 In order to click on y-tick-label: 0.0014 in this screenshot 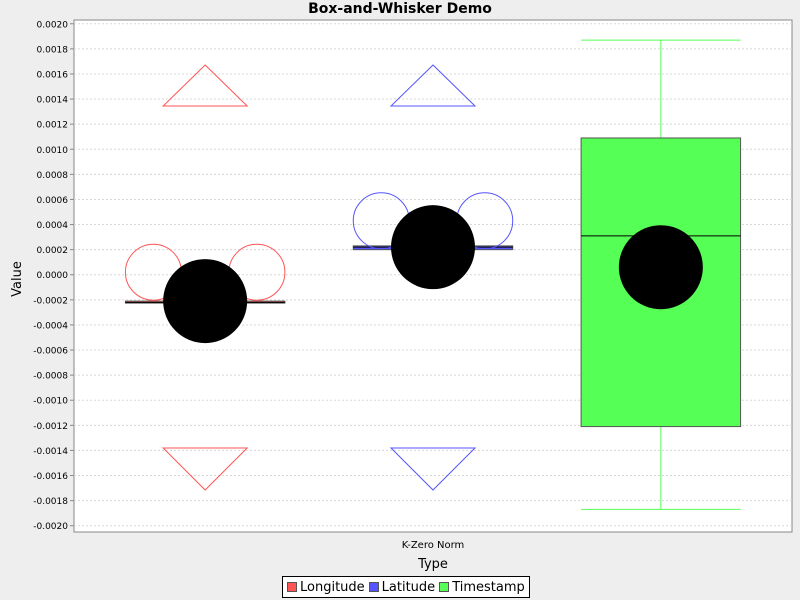, I will do `click(53, 101)`.